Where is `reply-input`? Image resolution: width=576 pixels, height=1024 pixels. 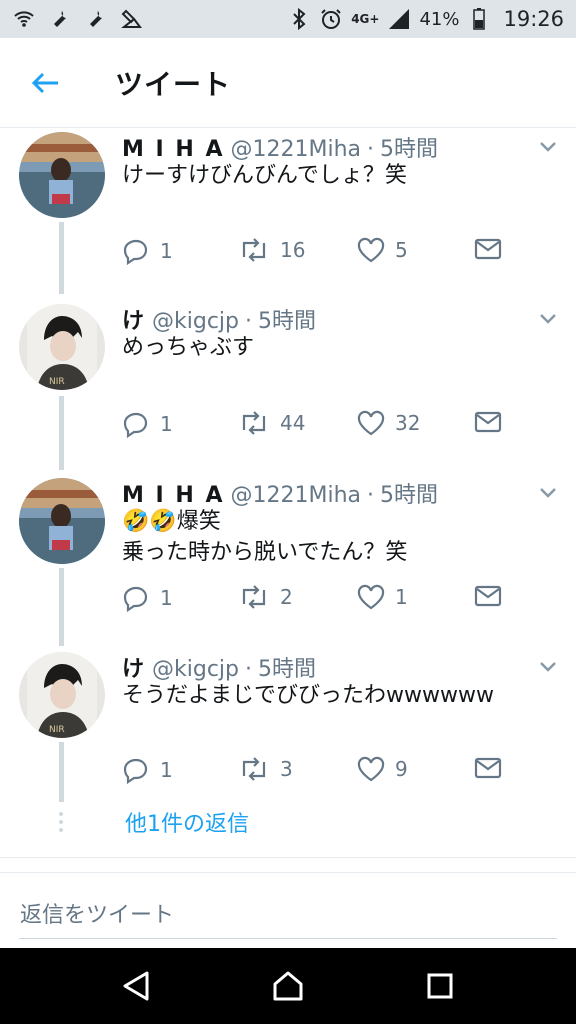 reply-input is located at coordinates (288, 916).